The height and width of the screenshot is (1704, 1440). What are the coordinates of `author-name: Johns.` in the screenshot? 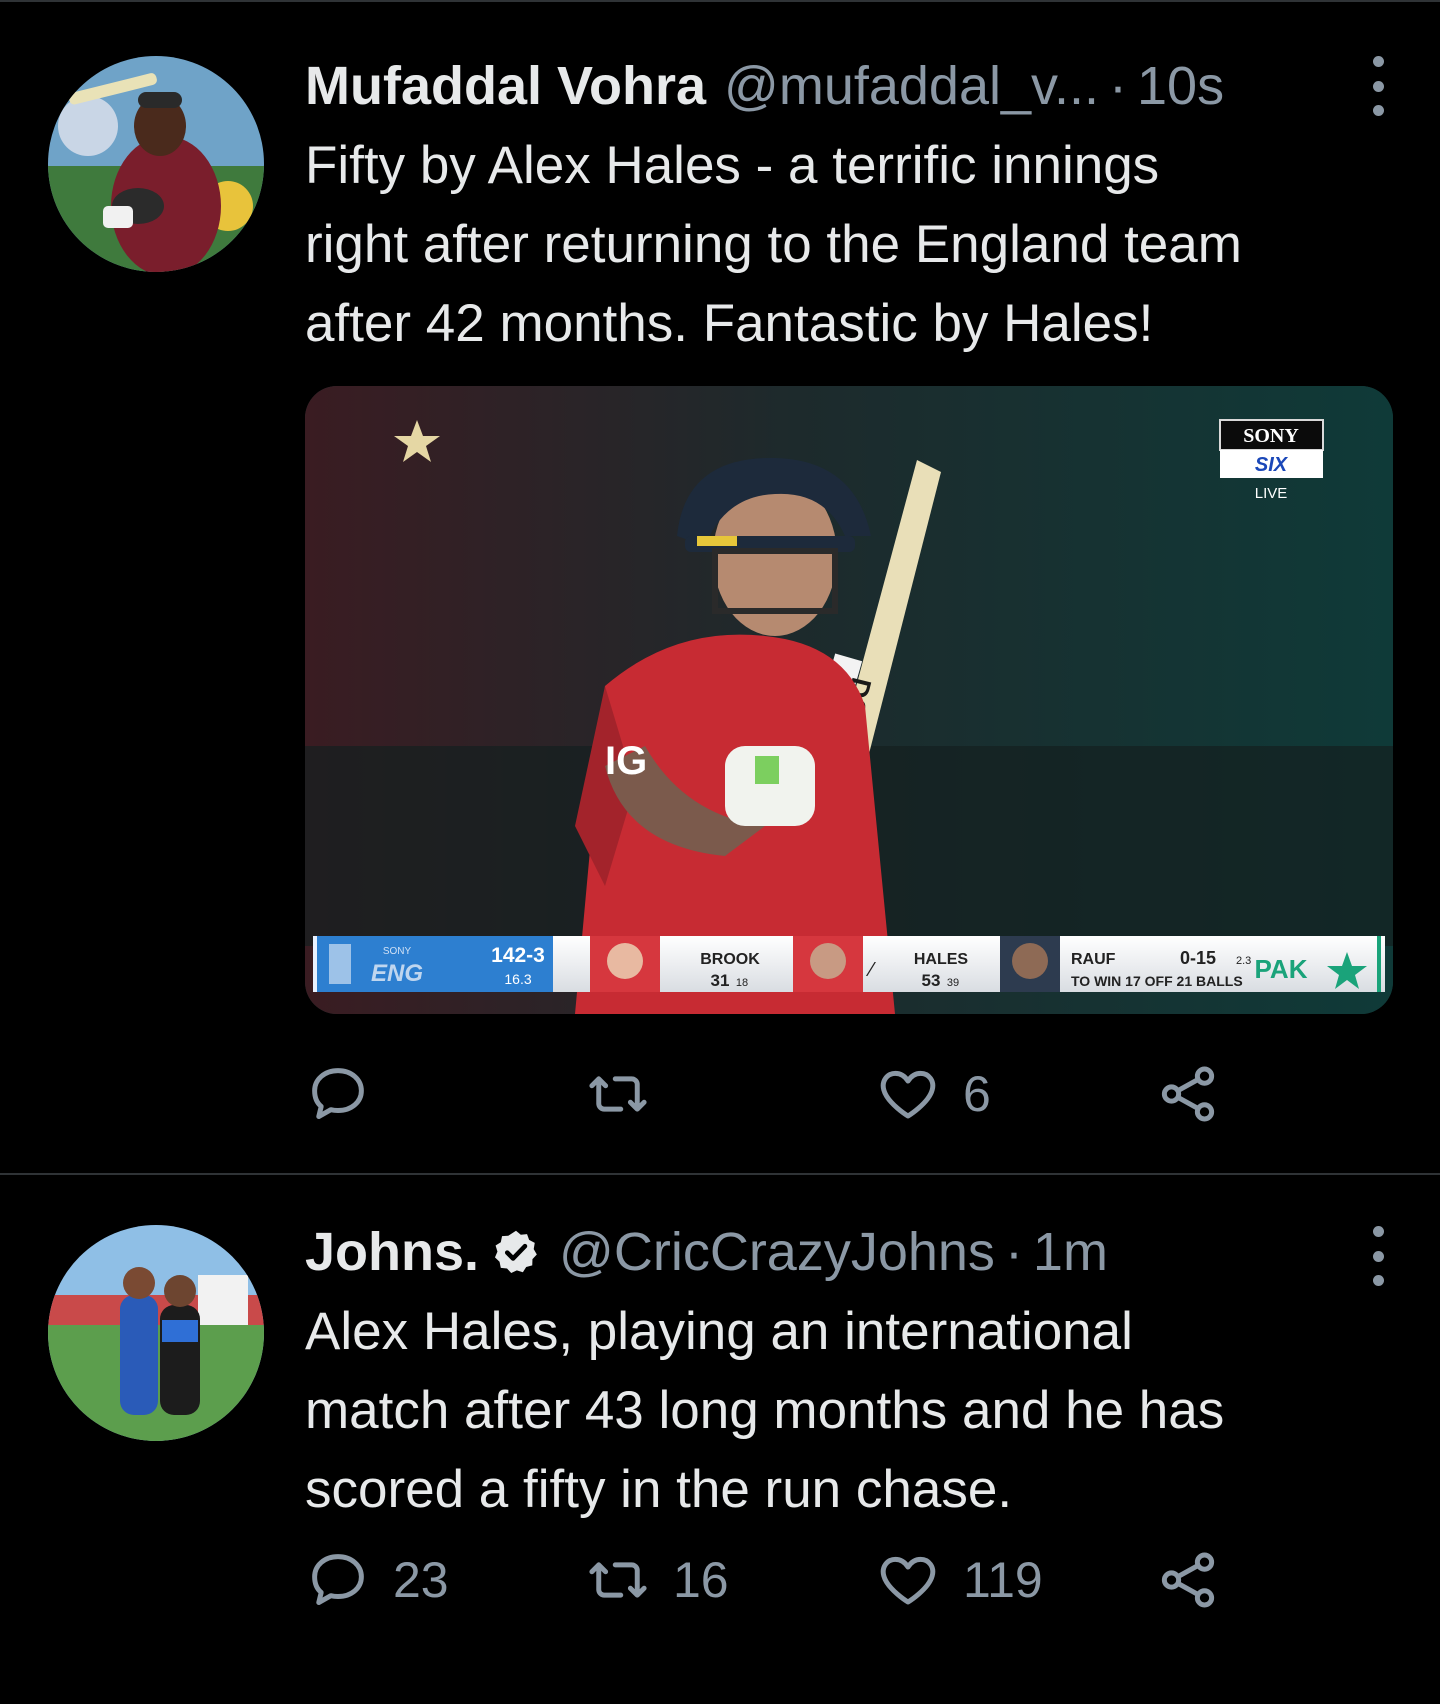 It's located at (392, 1252).